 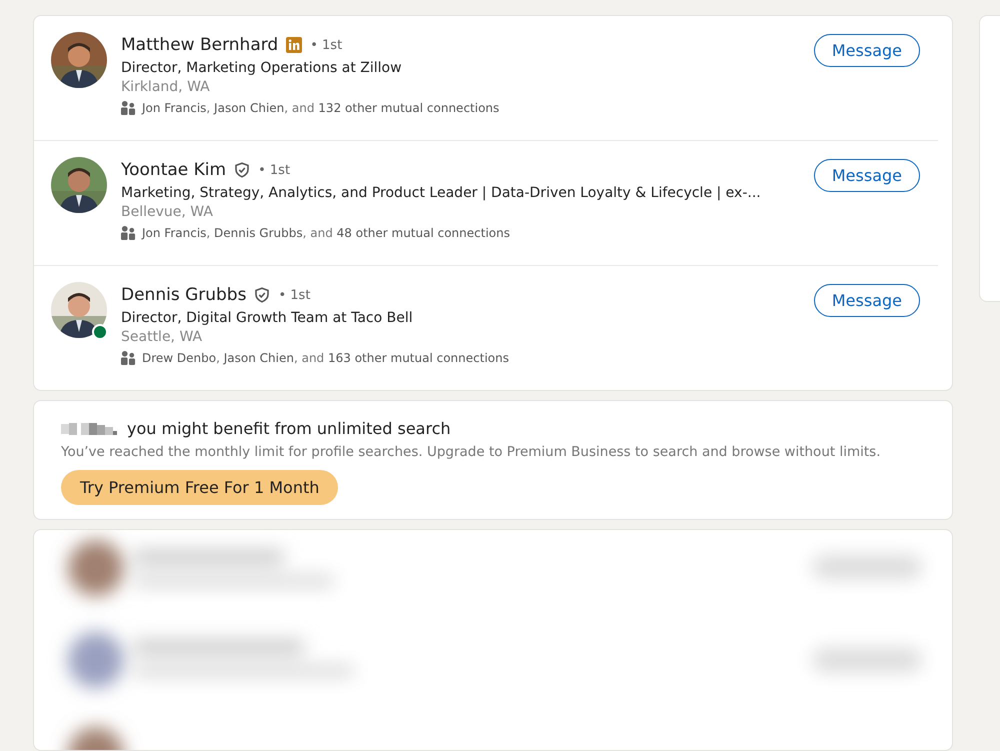 What do you see at coordinates (267, 318) in the screenshot?
I see `person-headline: Director, Digital Growth Team at Taco Bell` at bounding box center [267, 318].